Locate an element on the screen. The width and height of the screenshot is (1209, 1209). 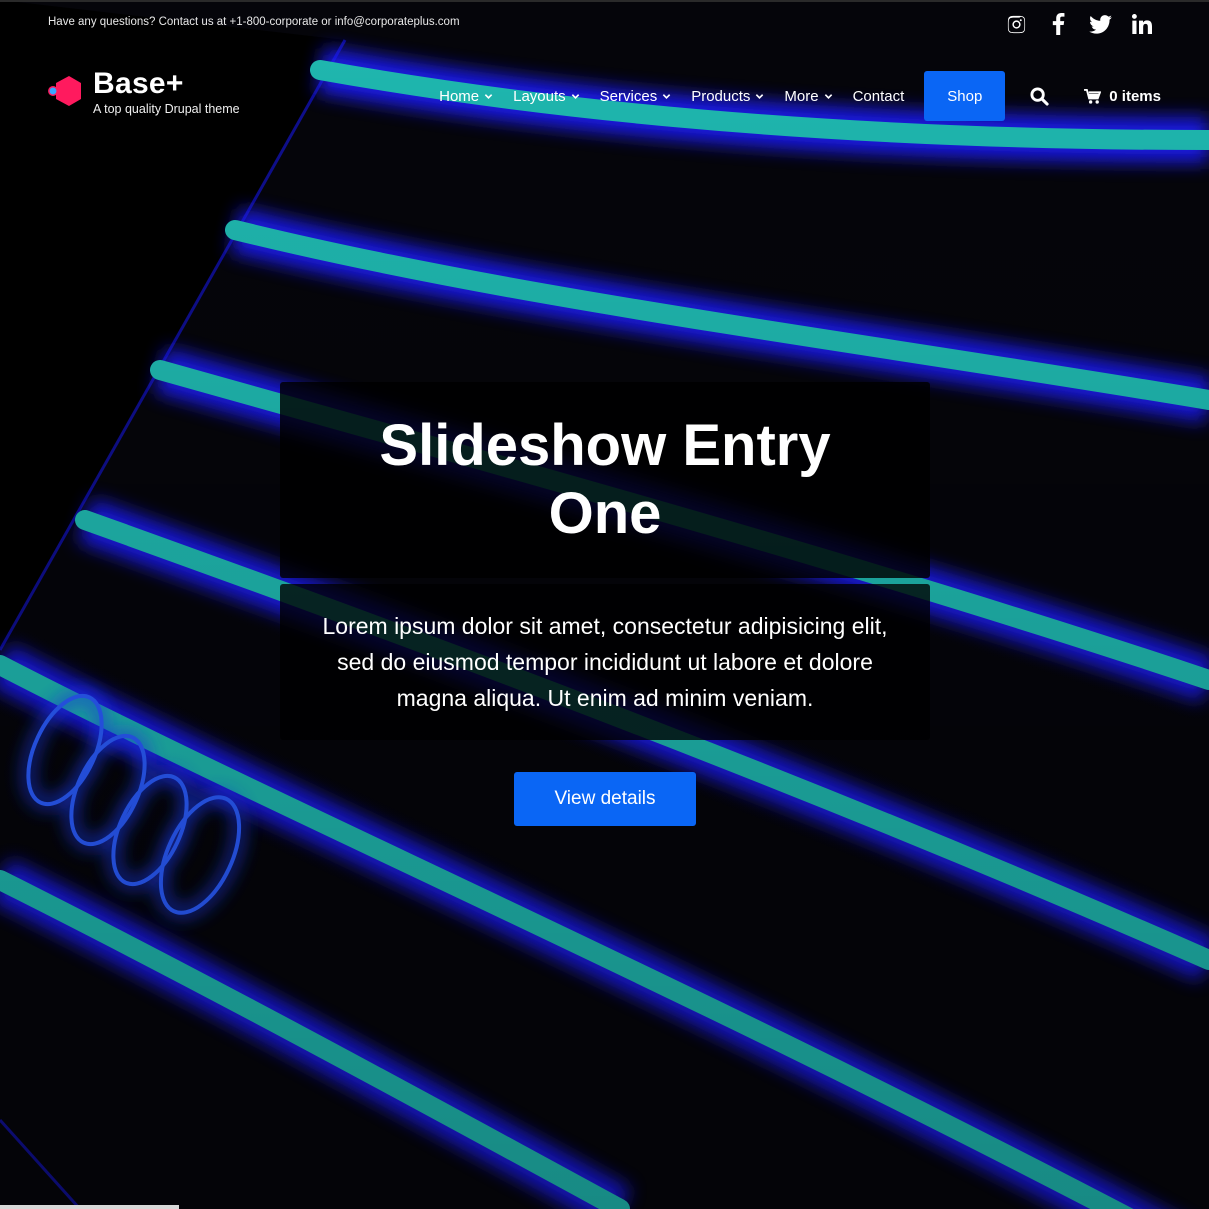
social-links is located at coordinates (1079, 24).